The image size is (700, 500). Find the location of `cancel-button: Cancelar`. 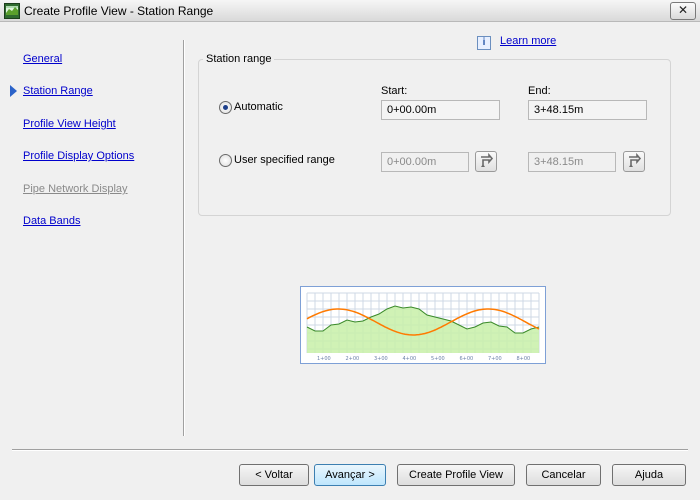

cancel-button: Cancelar is located at coordinates (563, 475).